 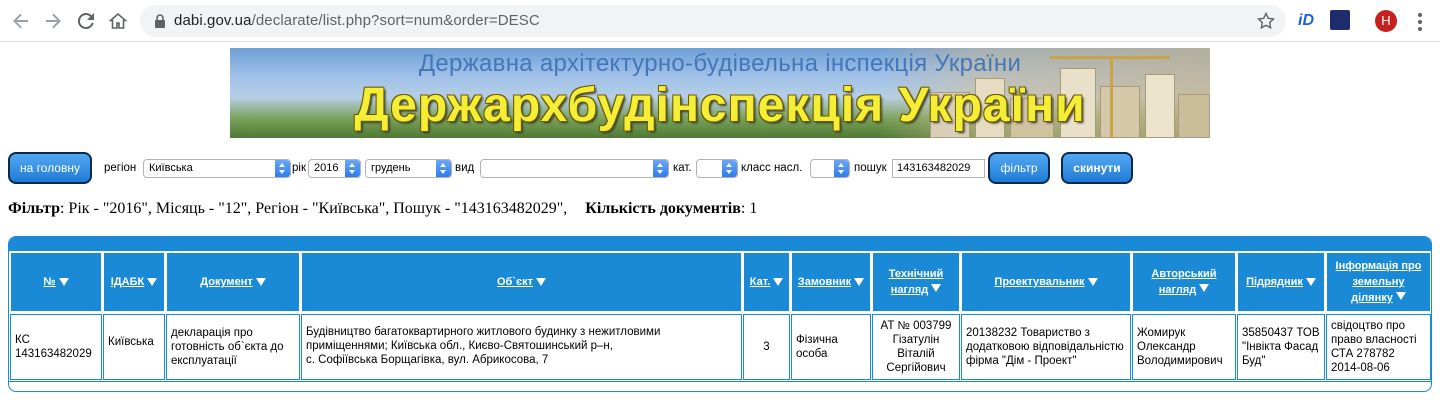 I want to click on month-select: грудень, so click(x=408, y=168).